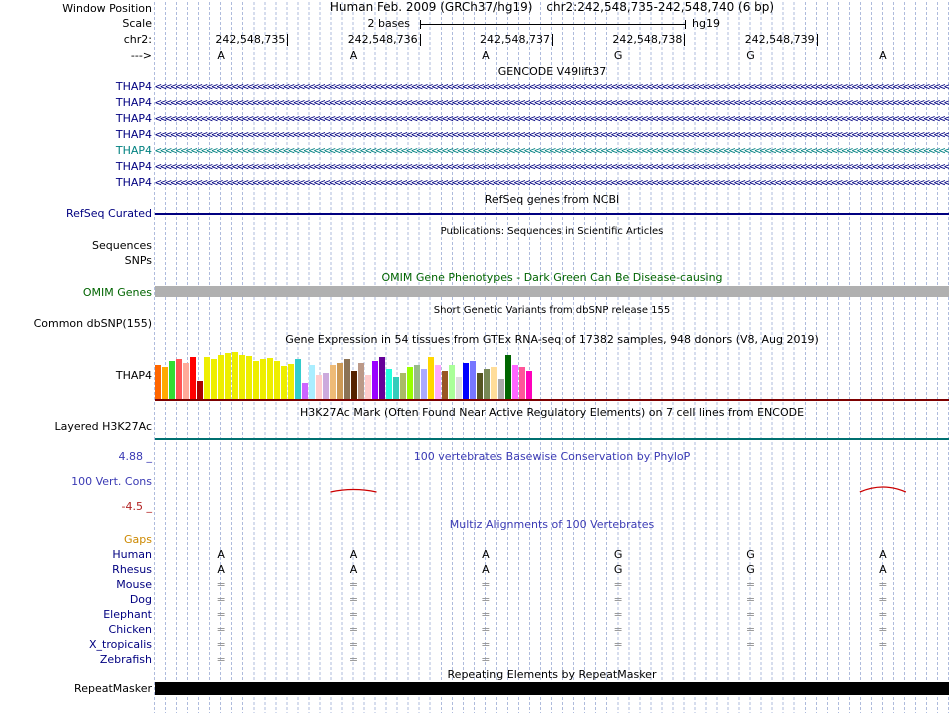 The height and width of the screenshot is (713, 950). I want to click on multiz-species-label: Gaps, so click(138, 539).